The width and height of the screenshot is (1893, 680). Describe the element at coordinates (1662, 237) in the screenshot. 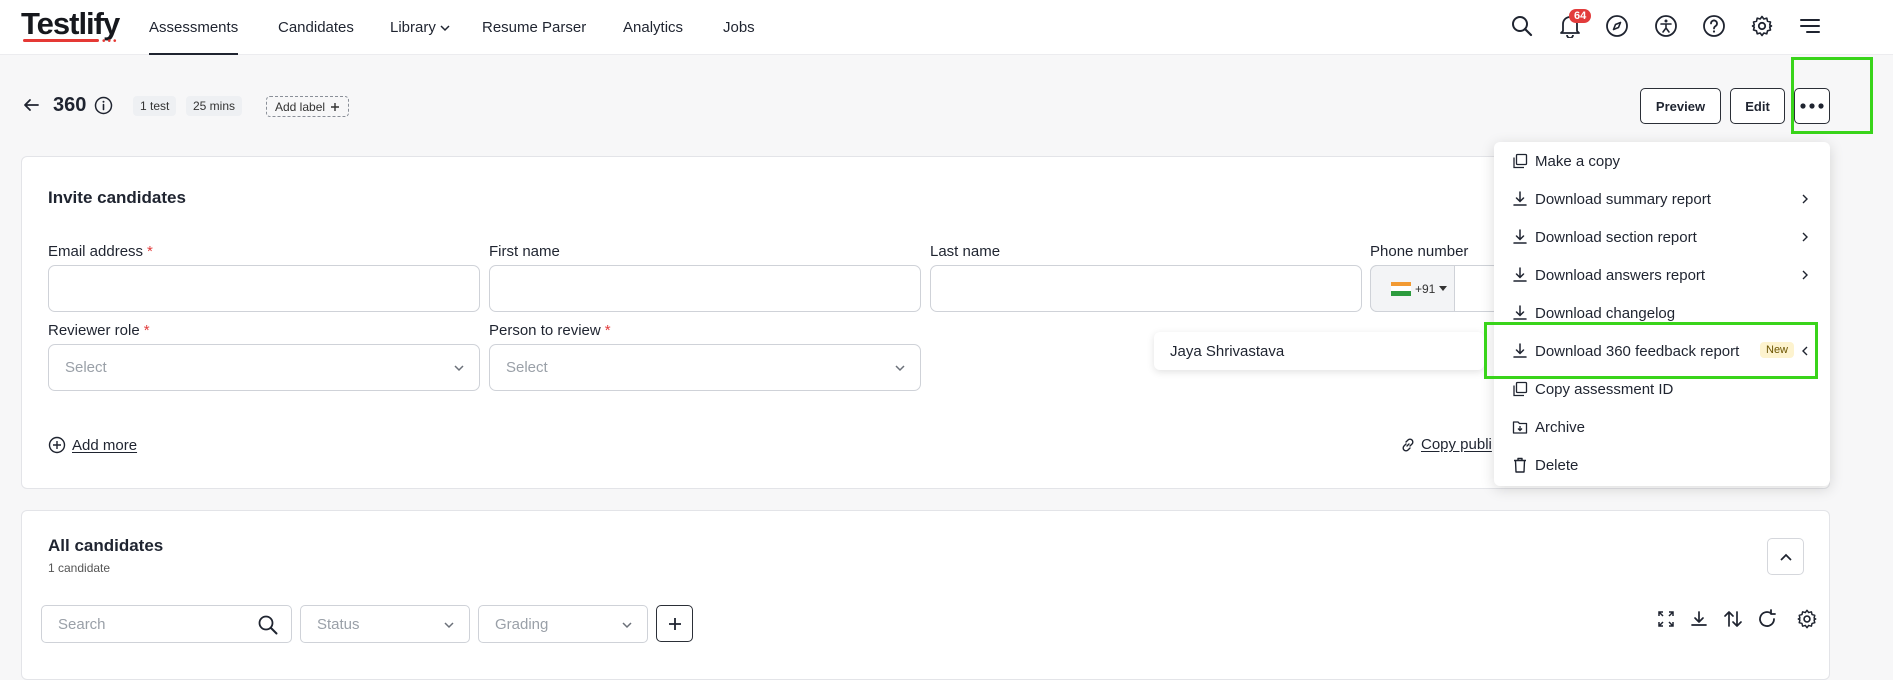

I see `menu-item-download-section-report: Download section report` at that location.